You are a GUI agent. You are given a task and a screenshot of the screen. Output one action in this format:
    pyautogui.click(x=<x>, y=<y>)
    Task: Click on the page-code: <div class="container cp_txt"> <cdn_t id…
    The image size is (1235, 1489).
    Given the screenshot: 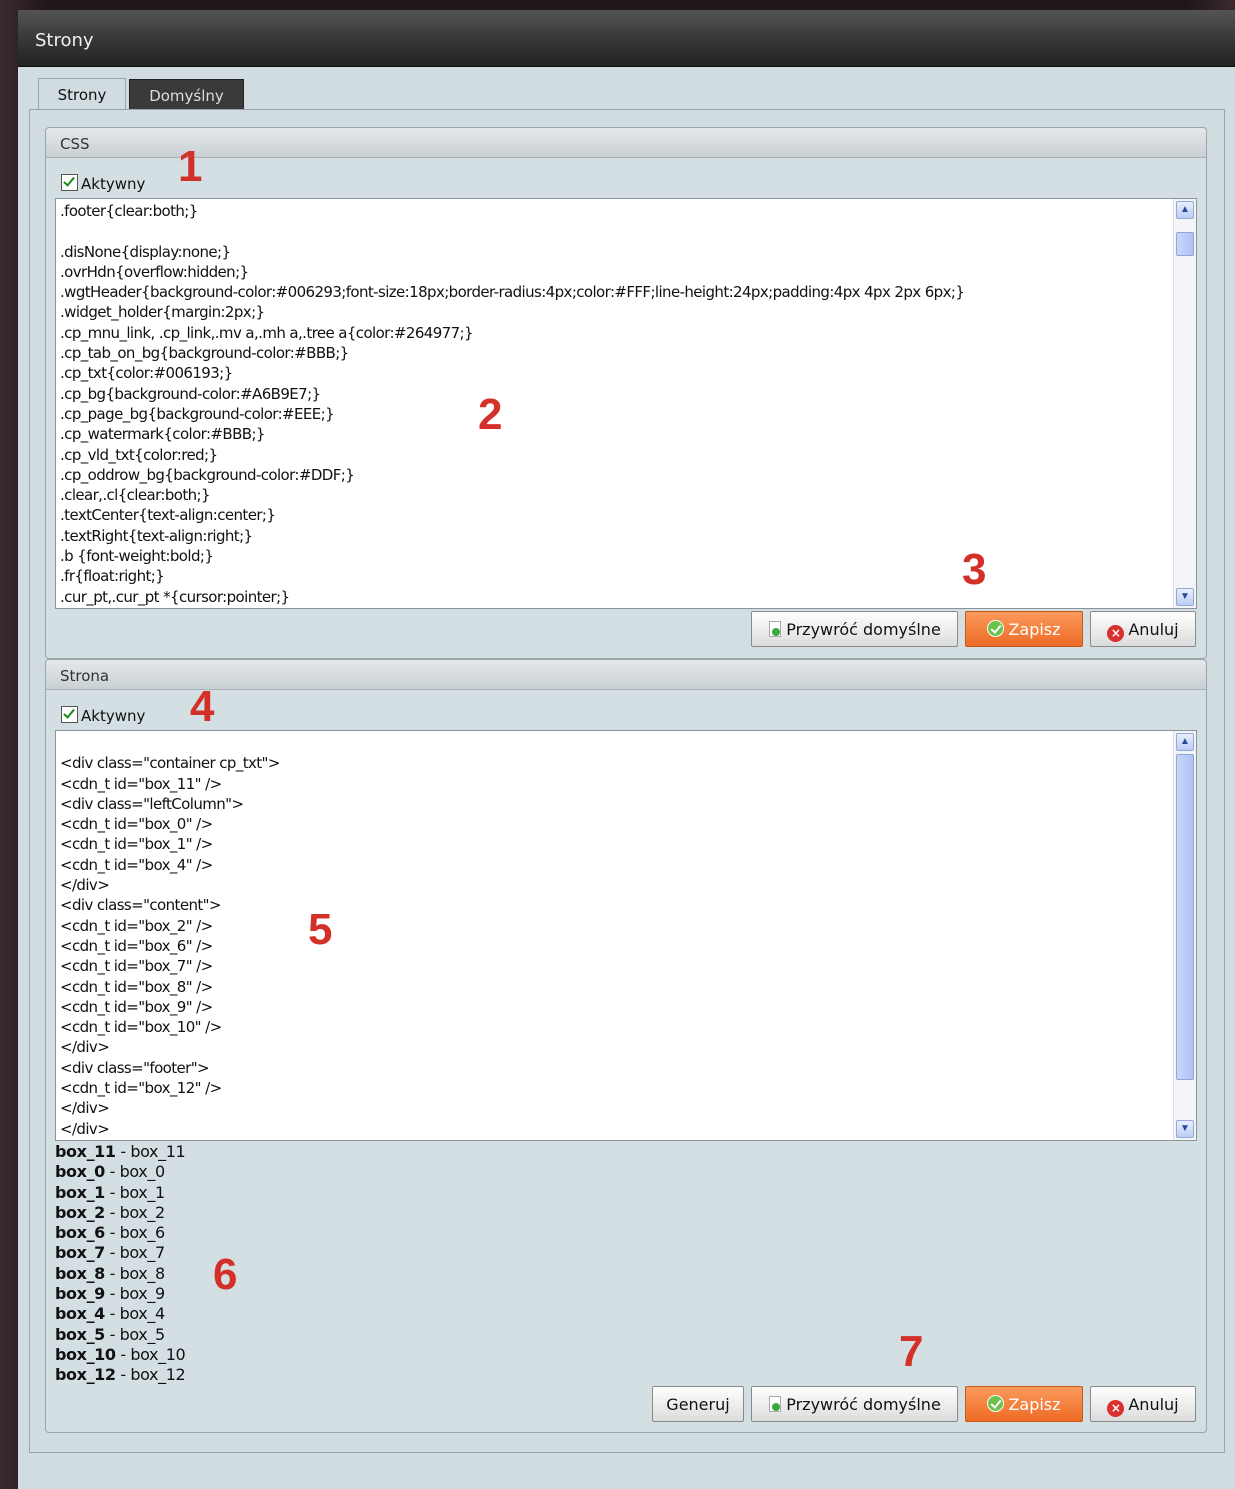 What is the action you would take?
    pyautogui.click(x=170, y=946)
    